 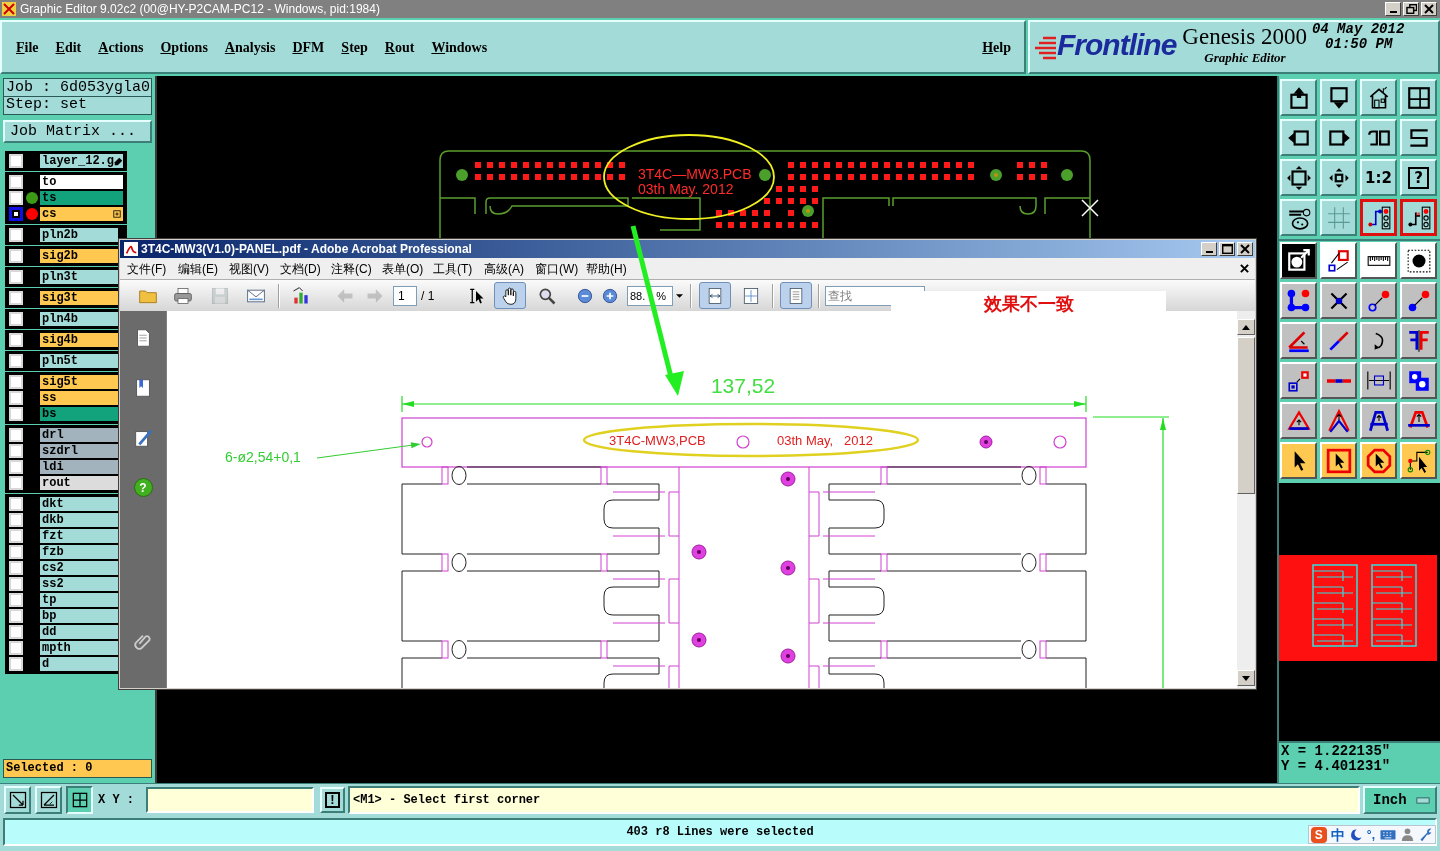 What do you see at coordinates (695, 174) in the screenshot?
I see `pcb-label-text: 3T4C—MW3.PCB` at bounding box center [695, 174].